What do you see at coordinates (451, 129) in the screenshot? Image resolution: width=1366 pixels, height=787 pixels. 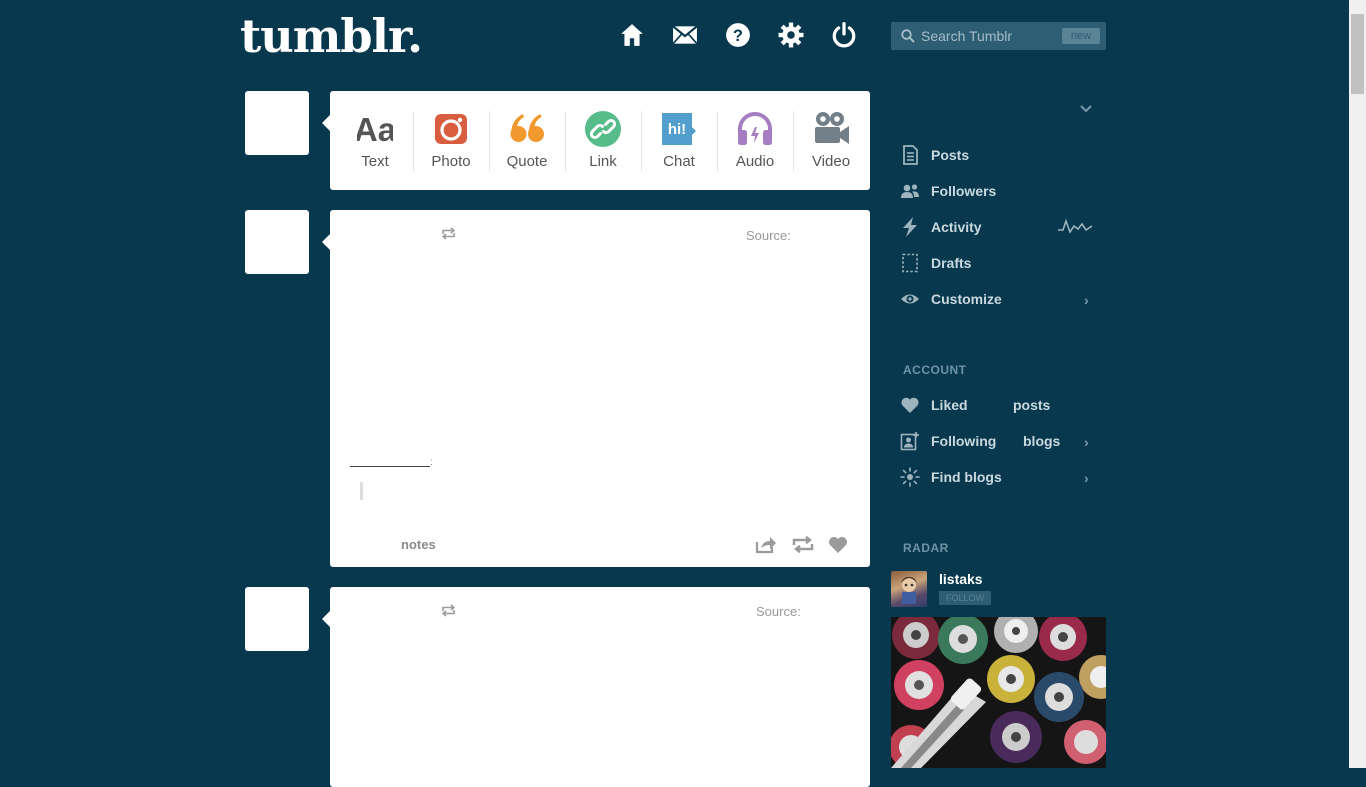 I see `camera-icon` at bounding box center [451, 129].